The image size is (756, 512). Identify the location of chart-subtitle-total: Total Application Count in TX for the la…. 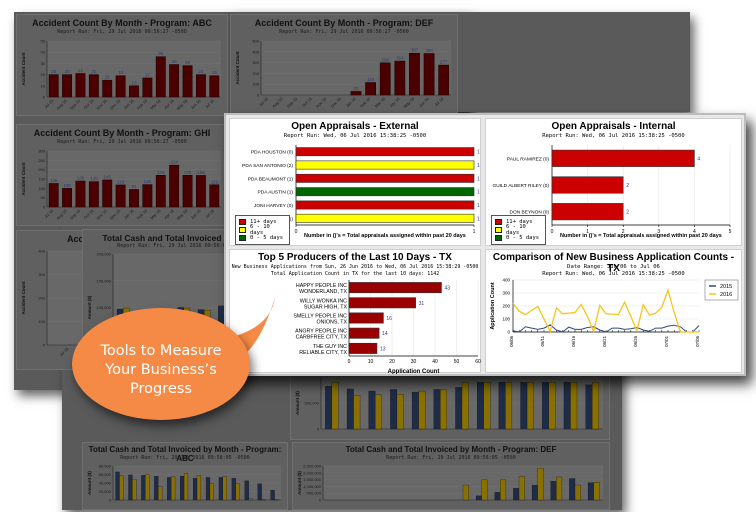
(355, 274).